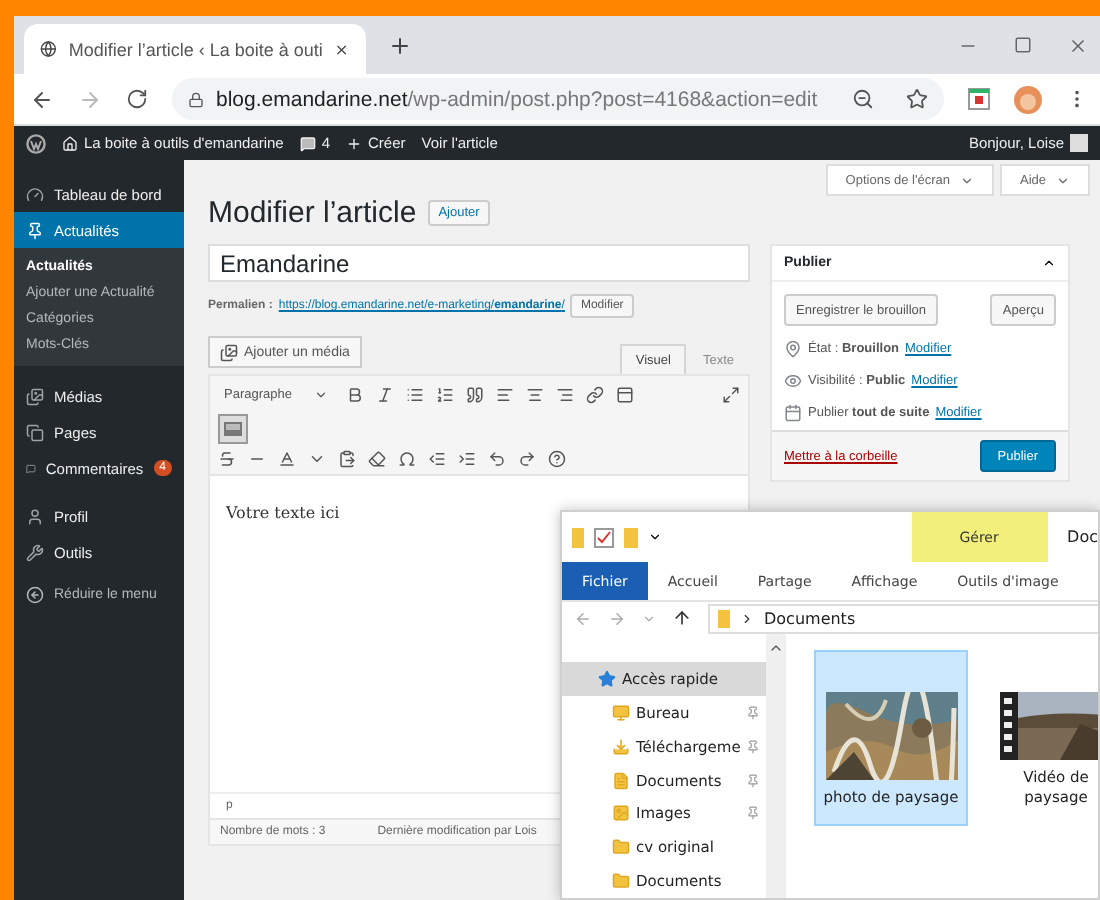 This screenshot has height=900, width=1100. Describe the element at coordinates (810, 618) in the screenshot. I see `path-text: Documents` at that location.